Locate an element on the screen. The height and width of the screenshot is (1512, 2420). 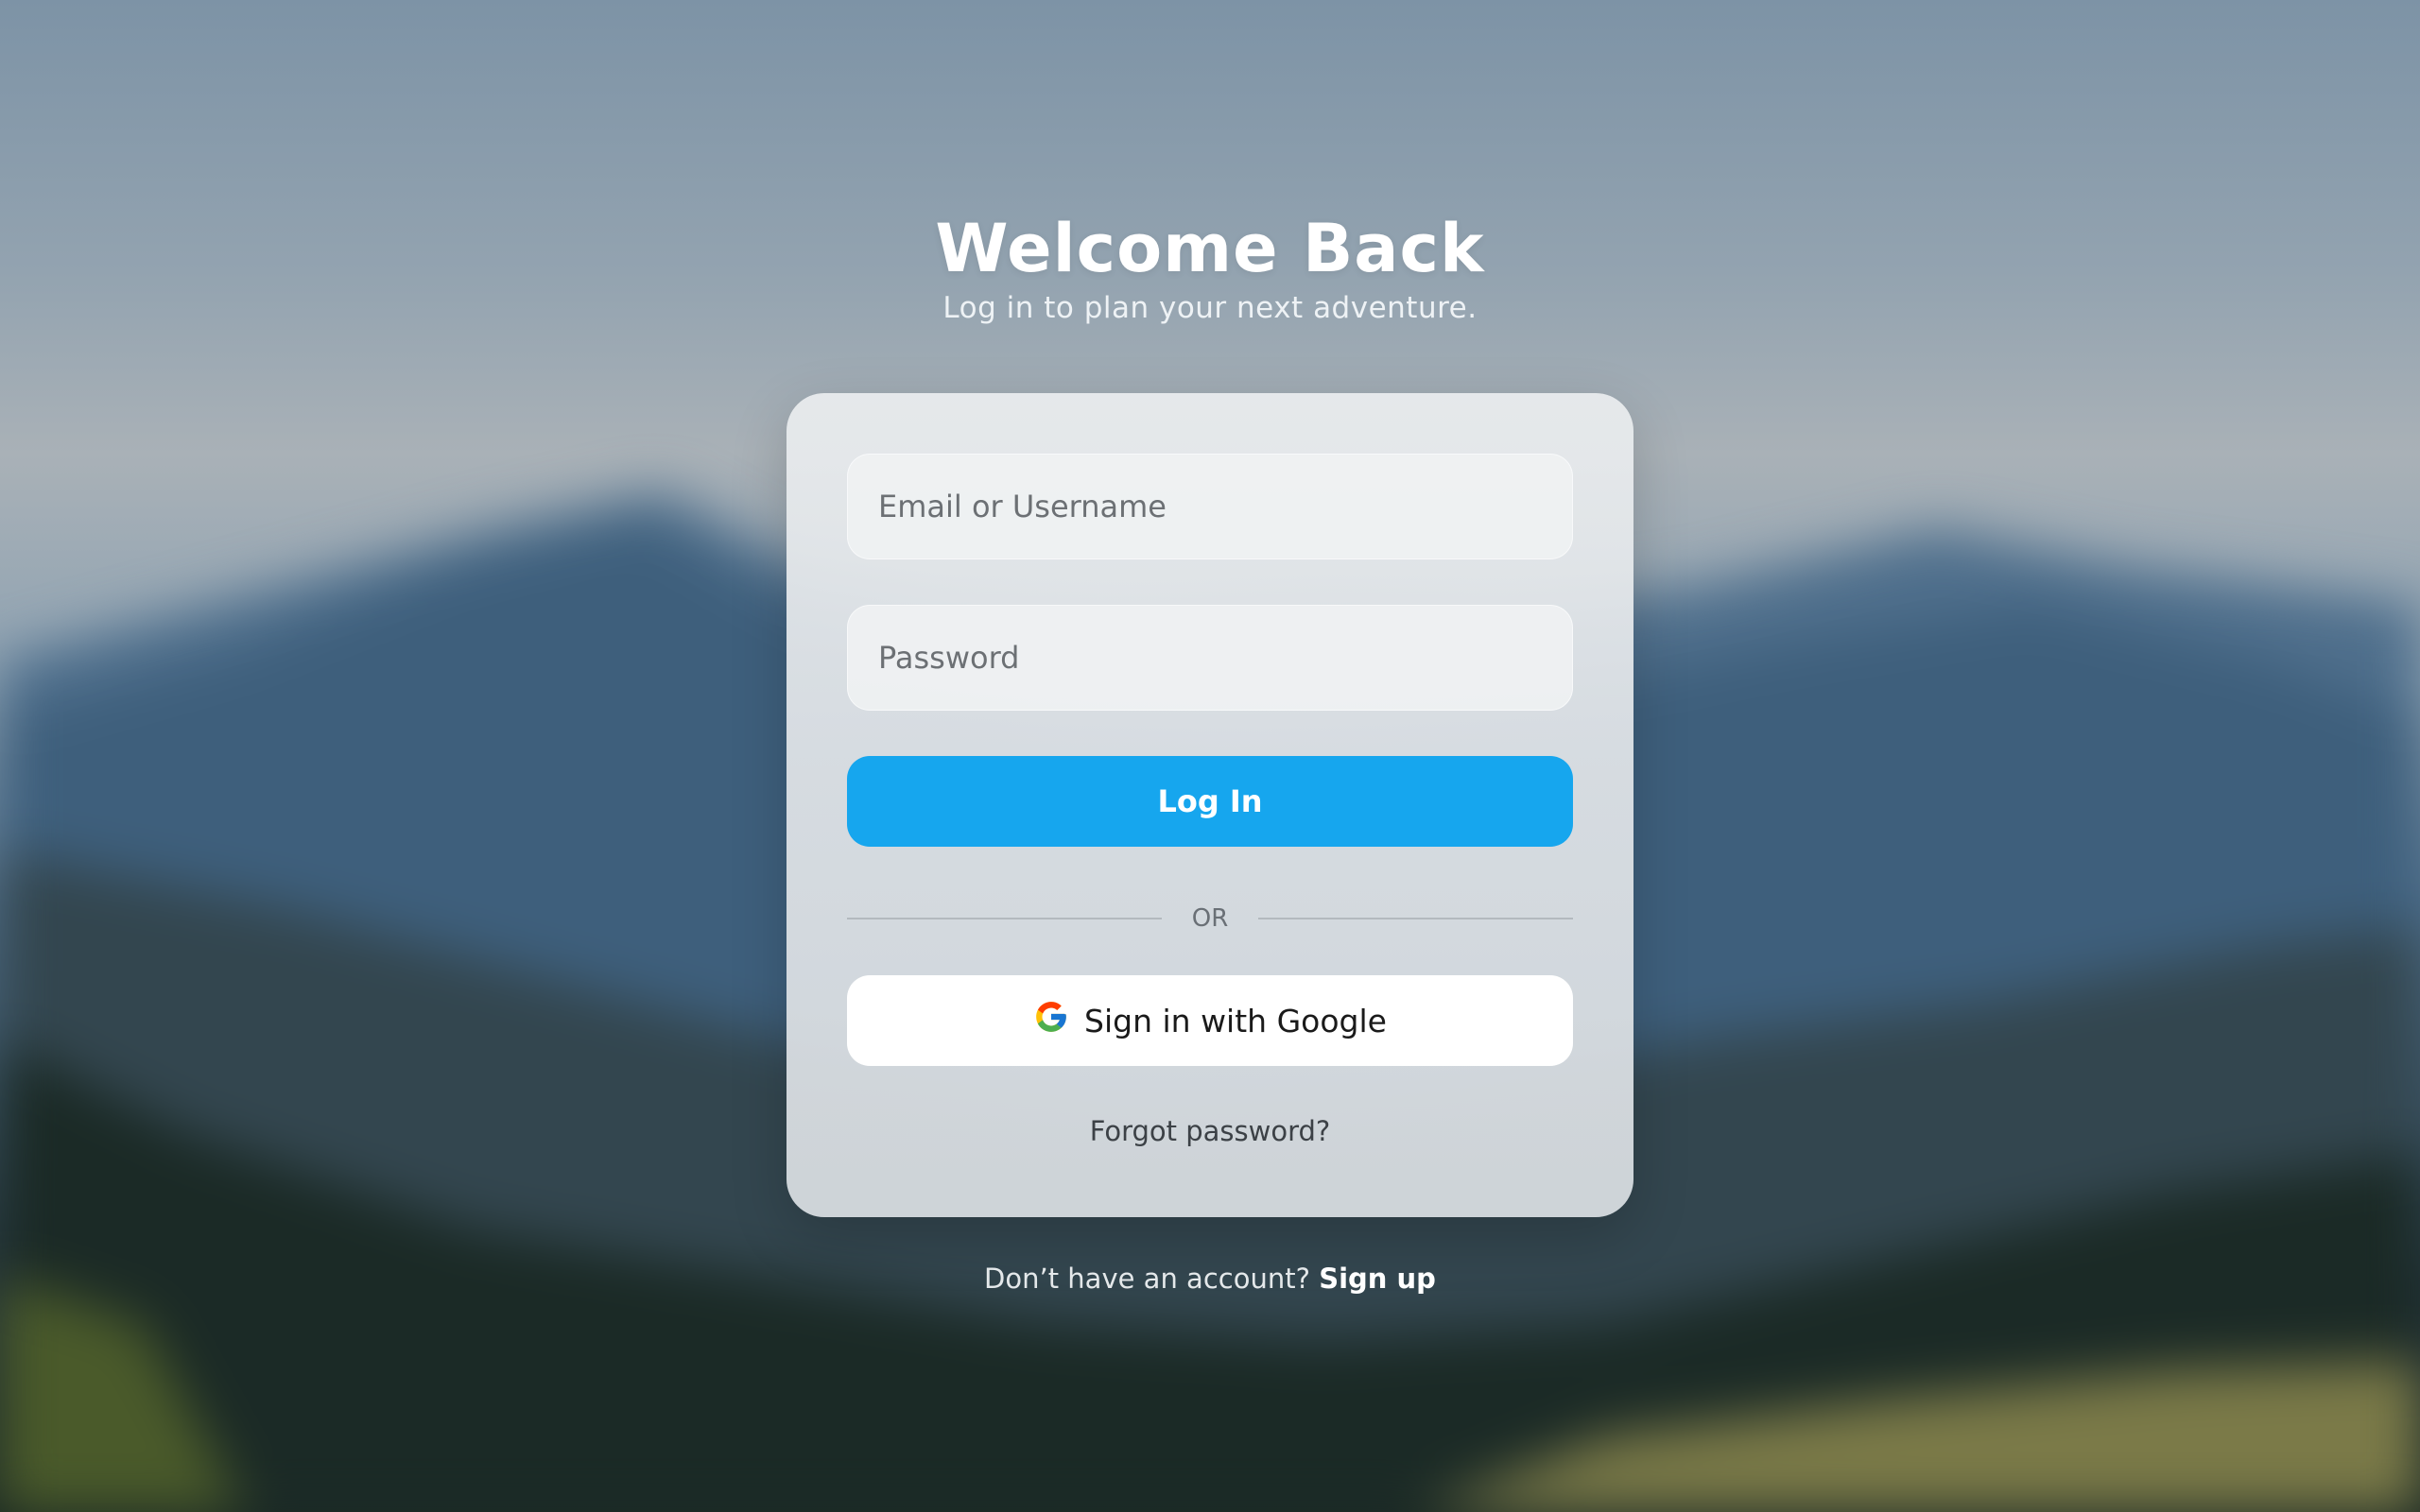
or-divider: OR is located at coordinates (1210, 918).